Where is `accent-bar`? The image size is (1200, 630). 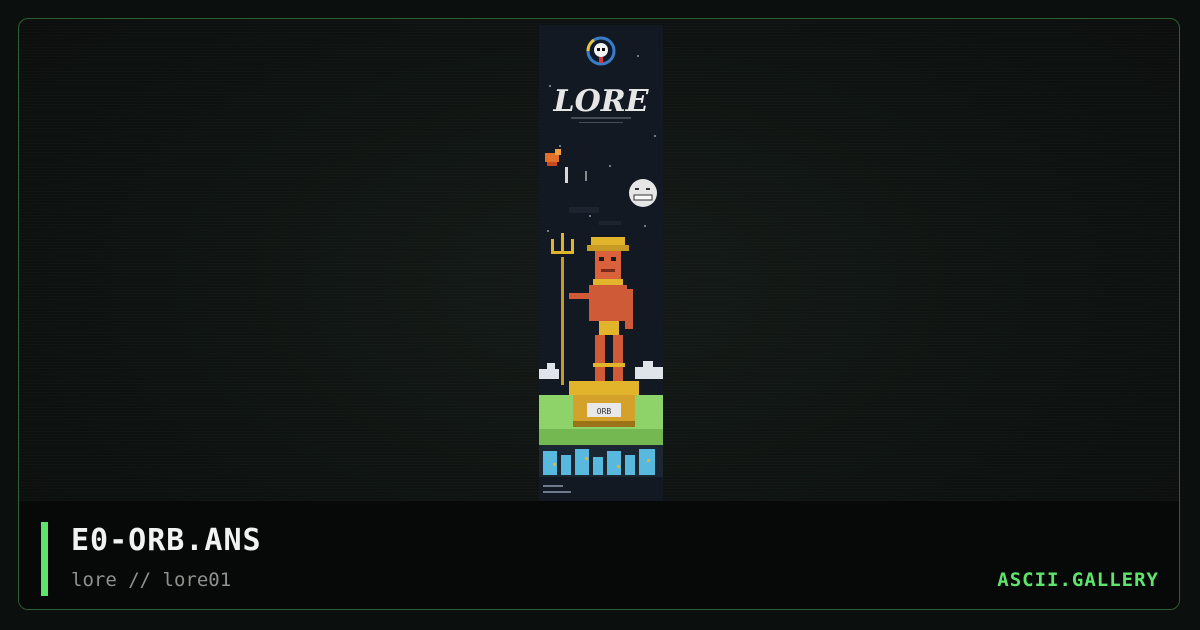
accent-bar is located at coordinates (44, 559).